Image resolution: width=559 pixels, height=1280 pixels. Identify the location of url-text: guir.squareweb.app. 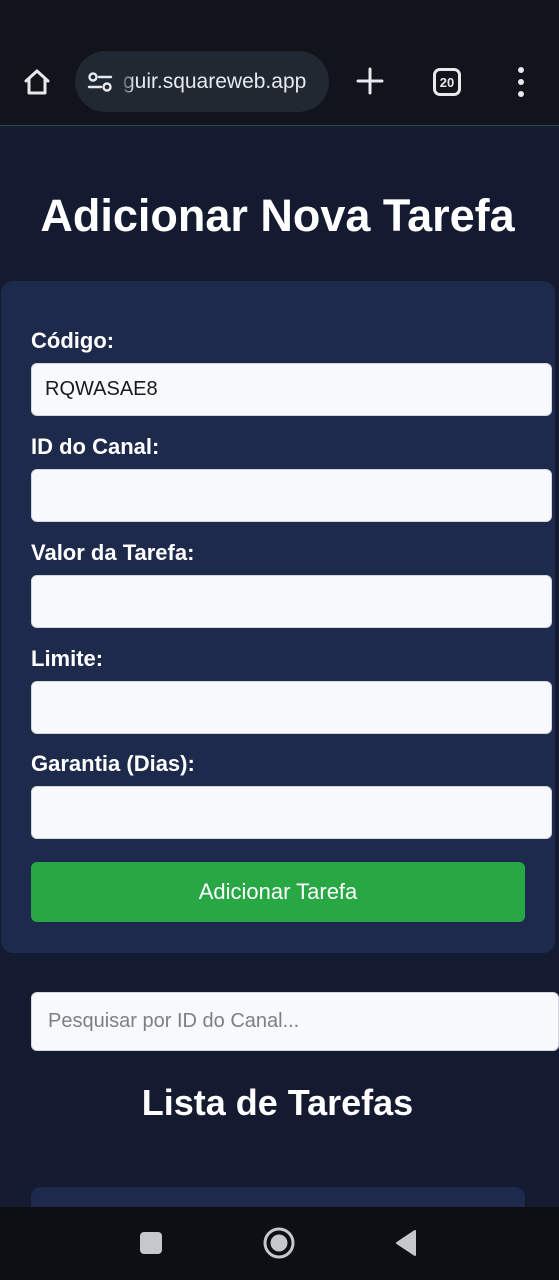
(215, 81).